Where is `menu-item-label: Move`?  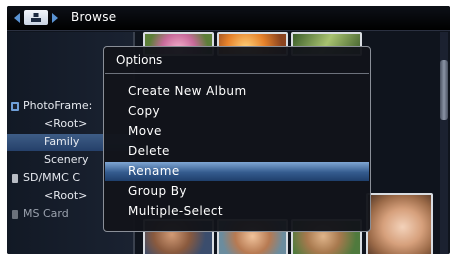
menu-item-label: Move is located at coordinates (145, 131).